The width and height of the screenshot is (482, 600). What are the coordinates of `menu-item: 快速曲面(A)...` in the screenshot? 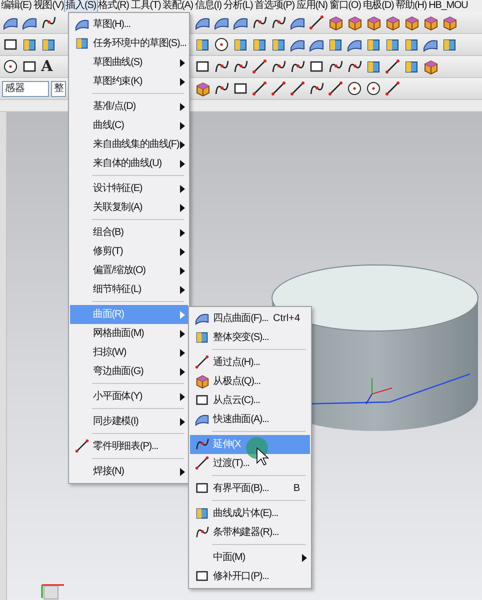 It's located at (250, 419).